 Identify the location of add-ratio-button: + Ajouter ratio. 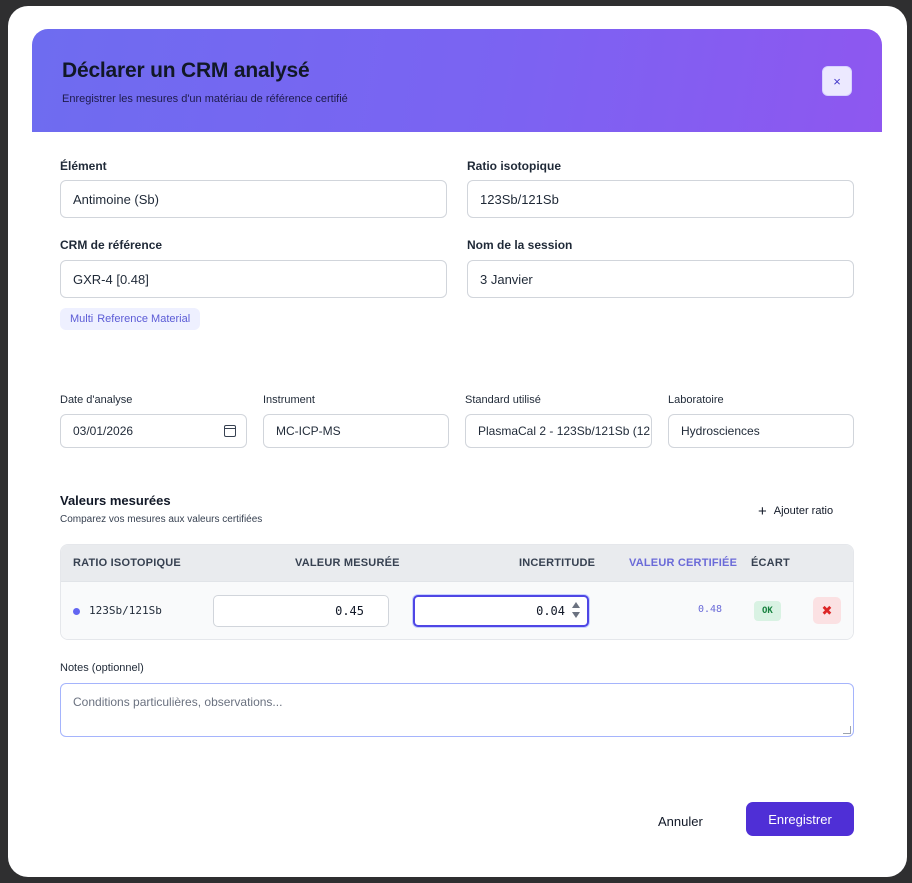
(795, 511).